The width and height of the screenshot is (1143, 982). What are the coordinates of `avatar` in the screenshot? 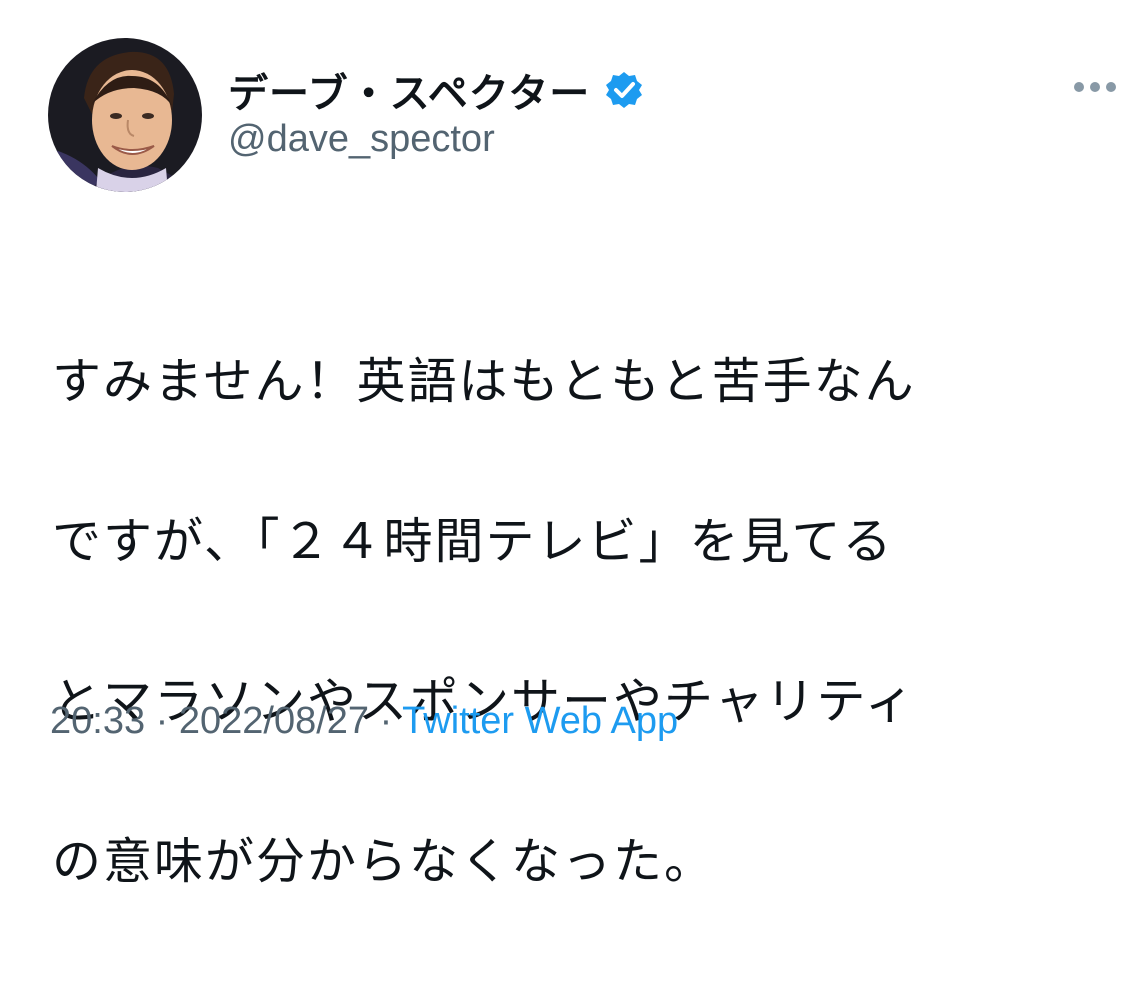 It's located at (125, 115).